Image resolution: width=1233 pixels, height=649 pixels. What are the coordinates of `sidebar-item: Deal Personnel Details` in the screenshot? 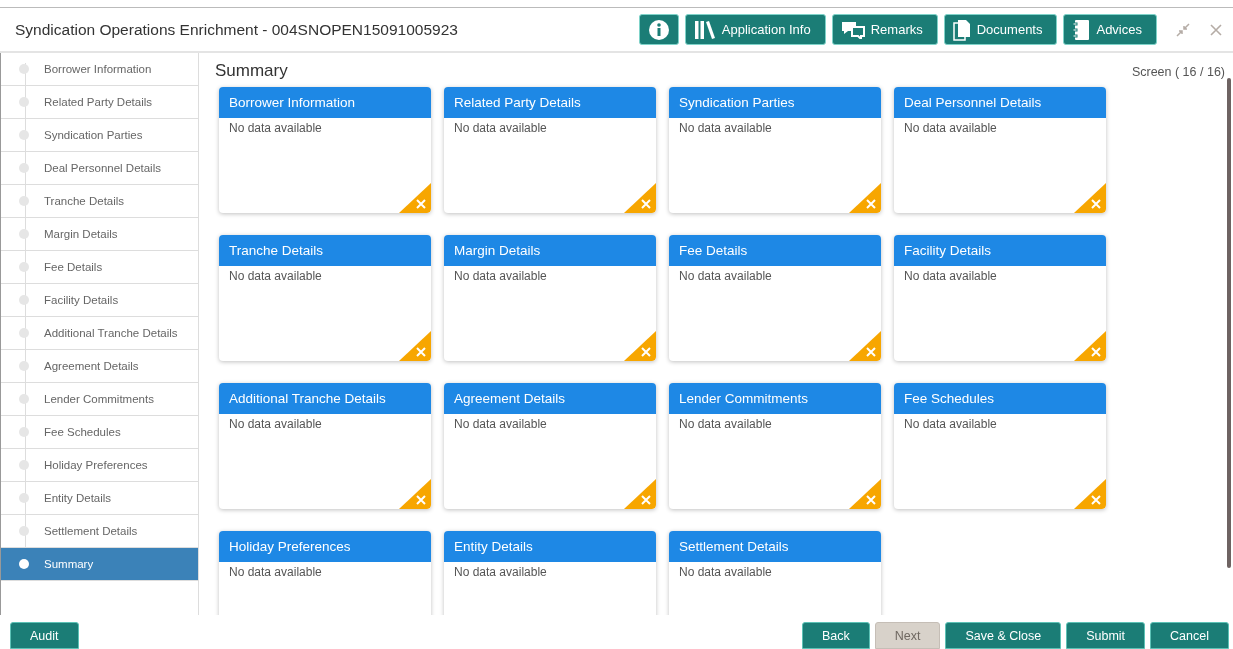 It's located at (99, 168).